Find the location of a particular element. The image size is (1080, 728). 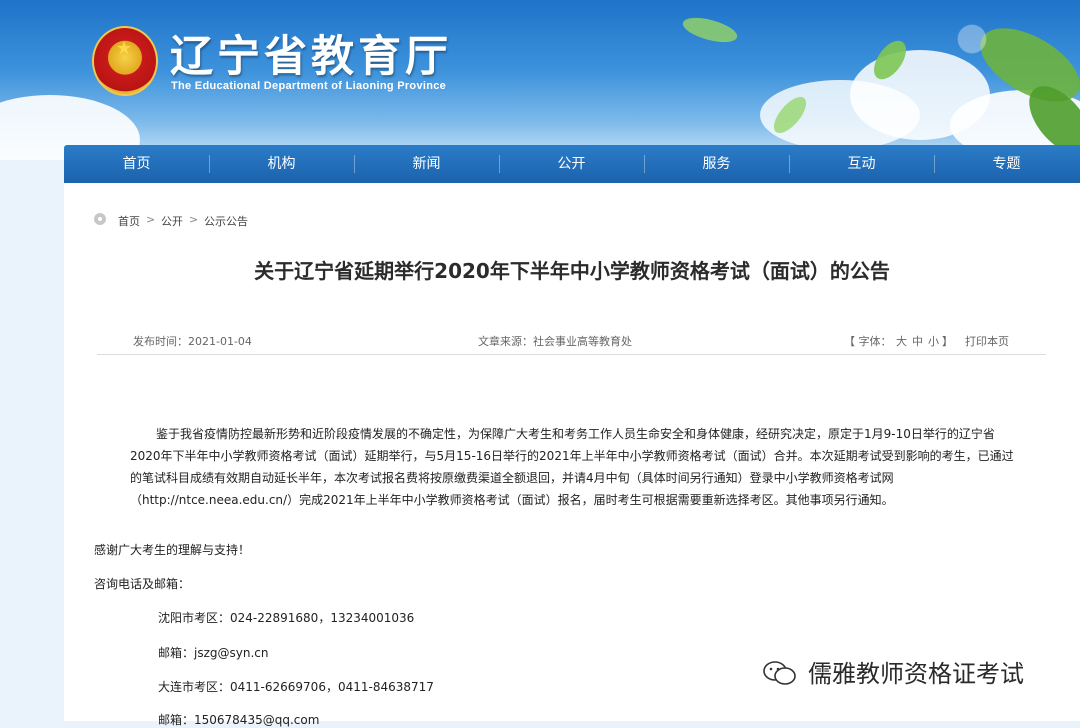

watermark-text: 儒雅教师资格证考试 is located at coordinates (916, 674).